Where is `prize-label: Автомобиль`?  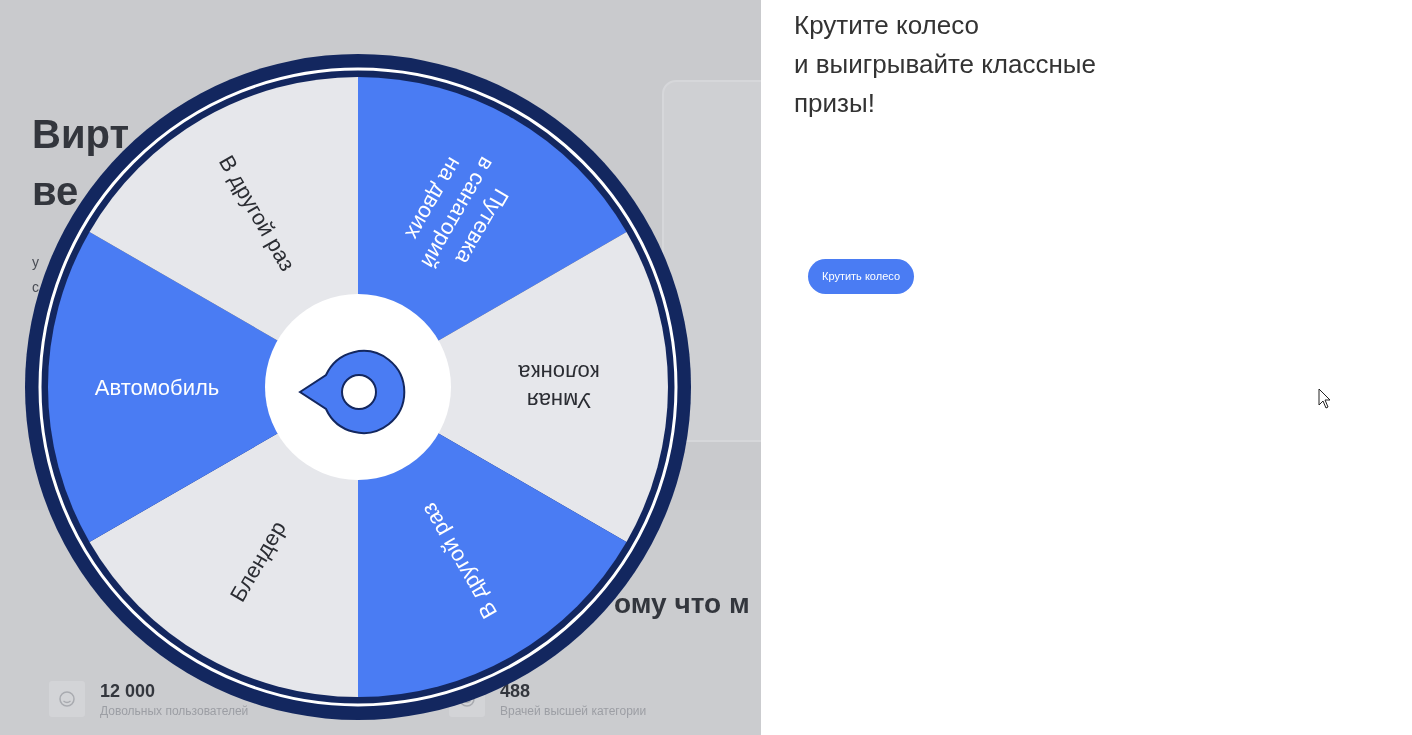 prize-label: Автомобиль is located at coordinates (157, 387).